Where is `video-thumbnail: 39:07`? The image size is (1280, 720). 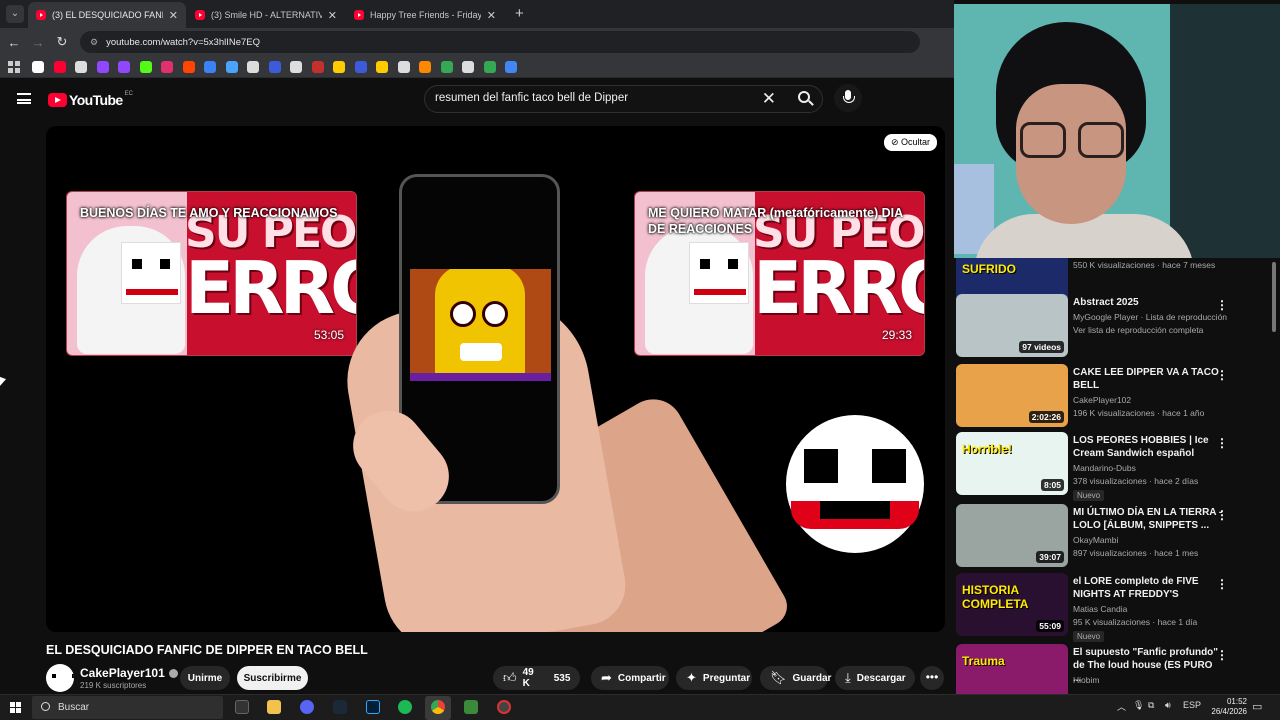
video-thumbnail: 39:07 is located at coordinates (1012, 535).